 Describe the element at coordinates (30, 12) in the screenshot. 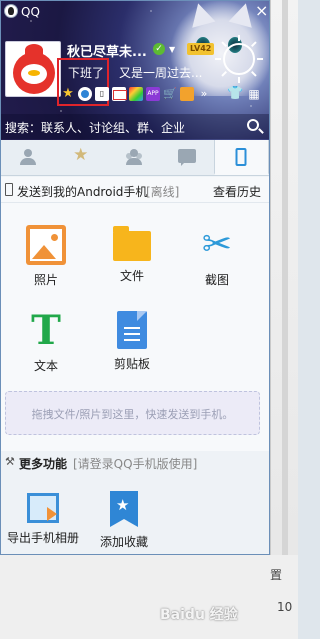

I see `app-title: QQ` at that location.